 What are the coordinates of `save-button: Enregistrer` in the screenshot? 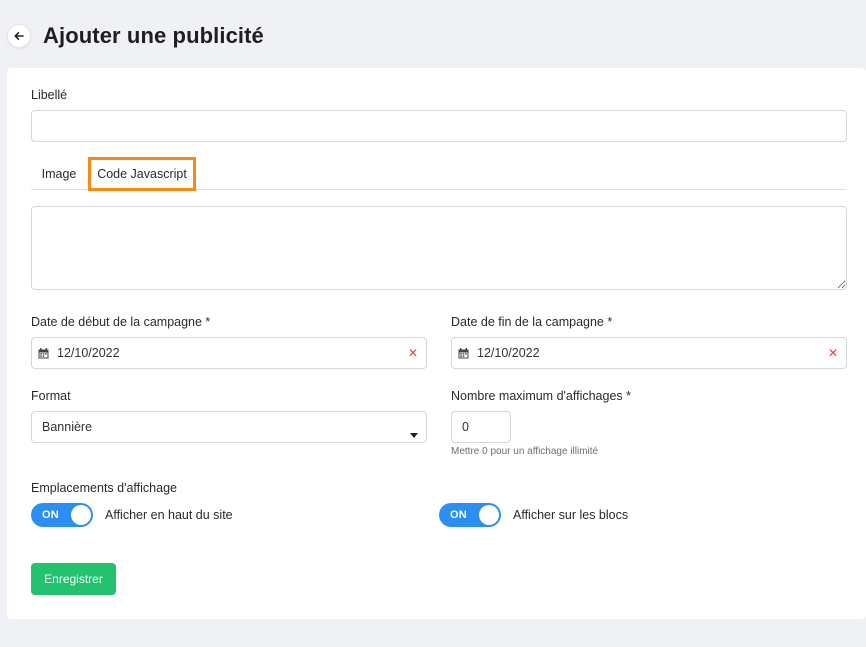 It's located at (73, 579).